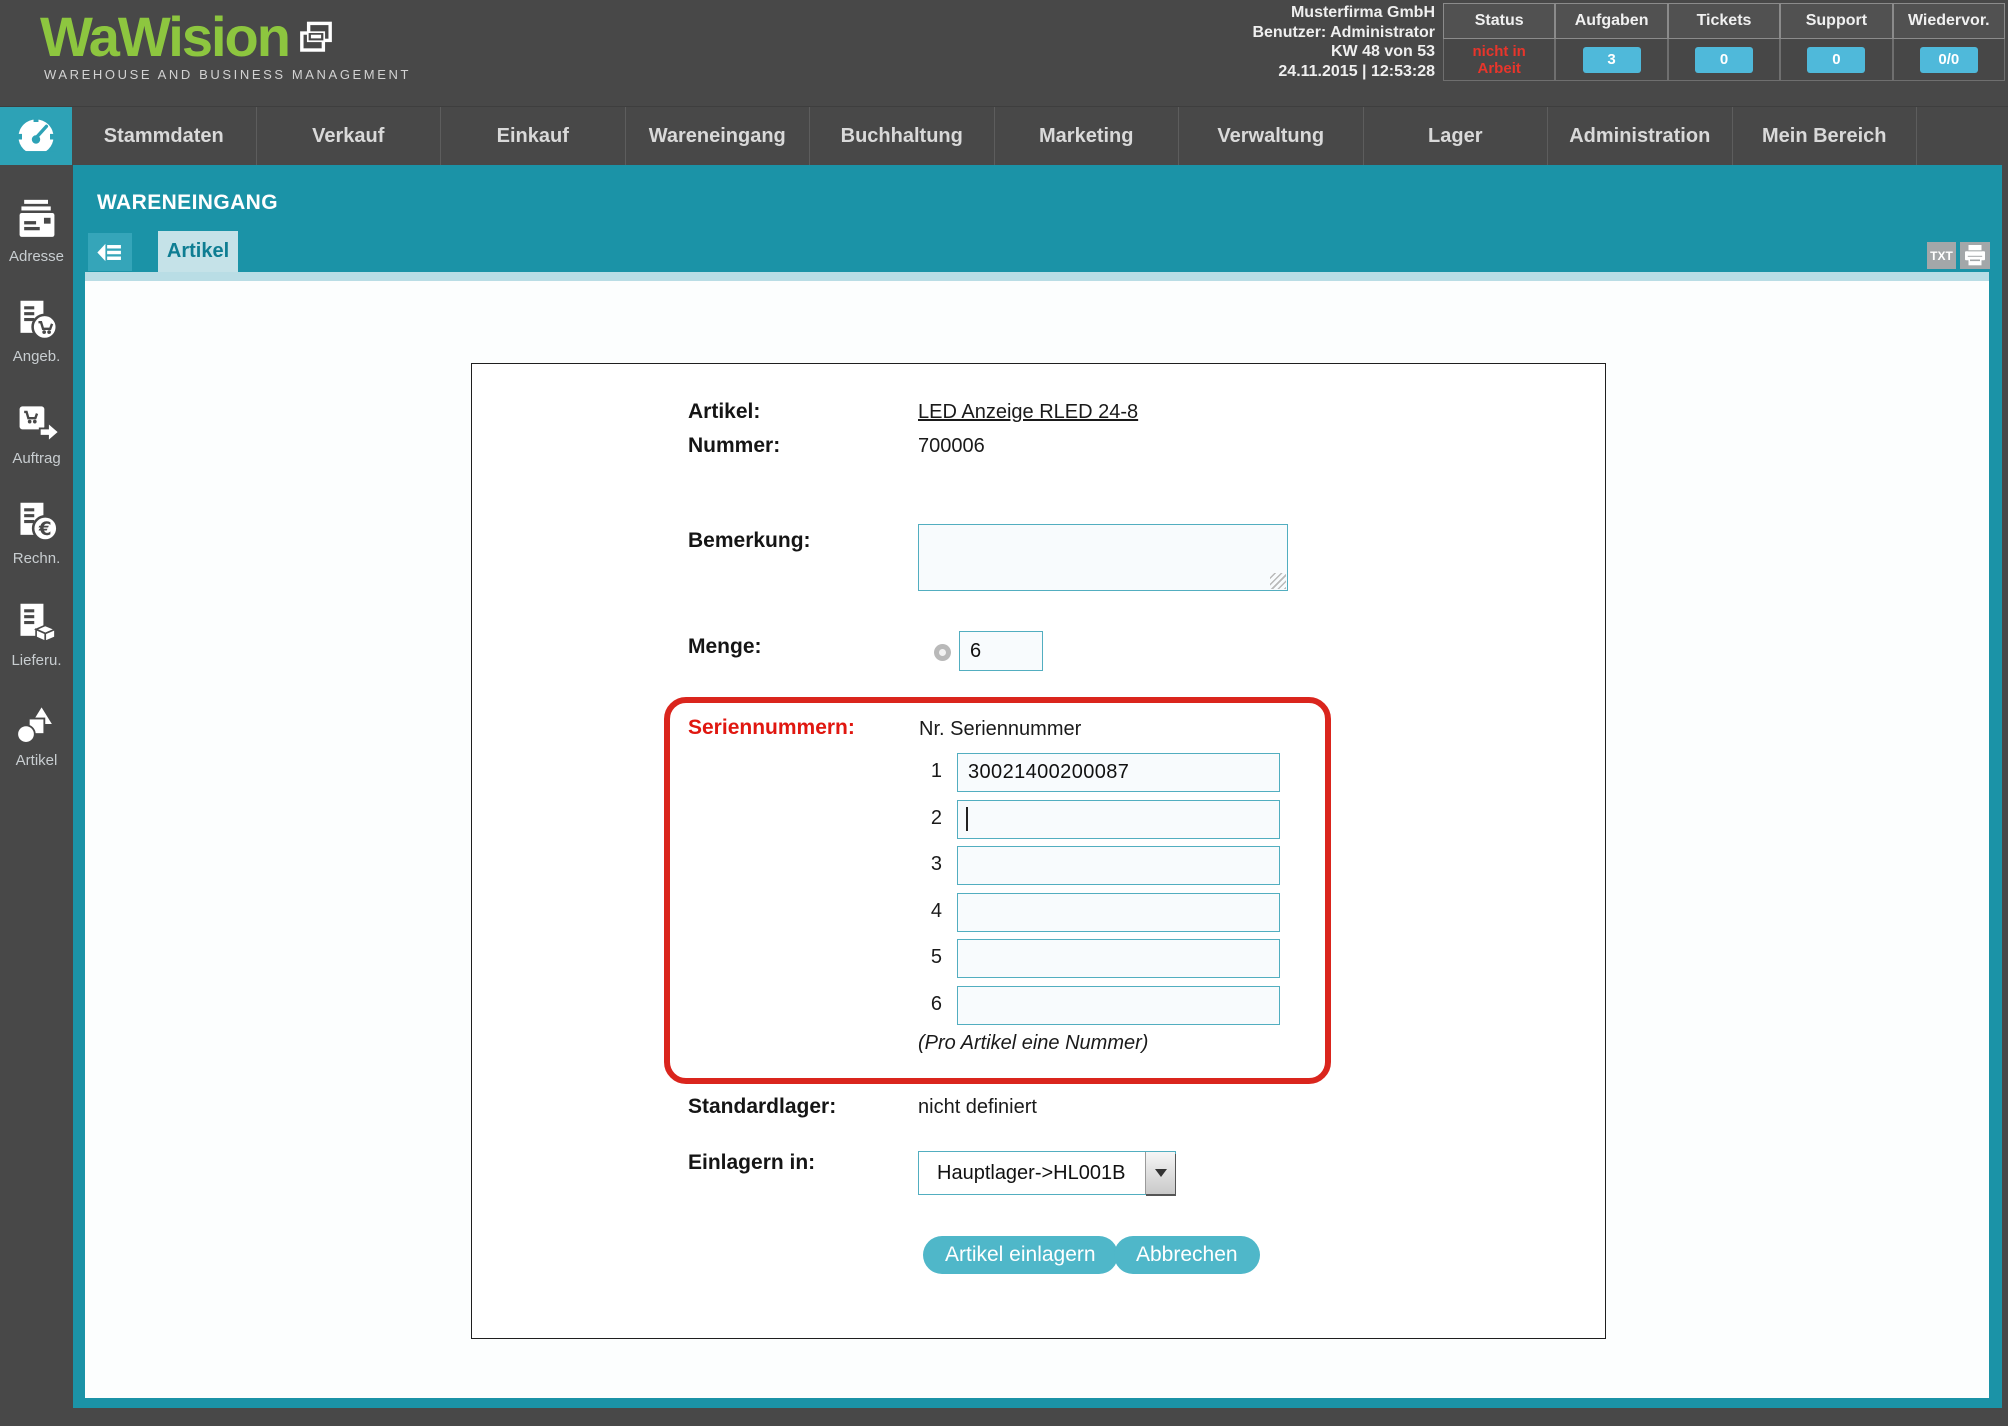 This screenshot has height=1426, width=2008. Describe the element at coordinates (36, 558) in the screenshot. I see `sidebar-item-label: Rechn.` at that location.